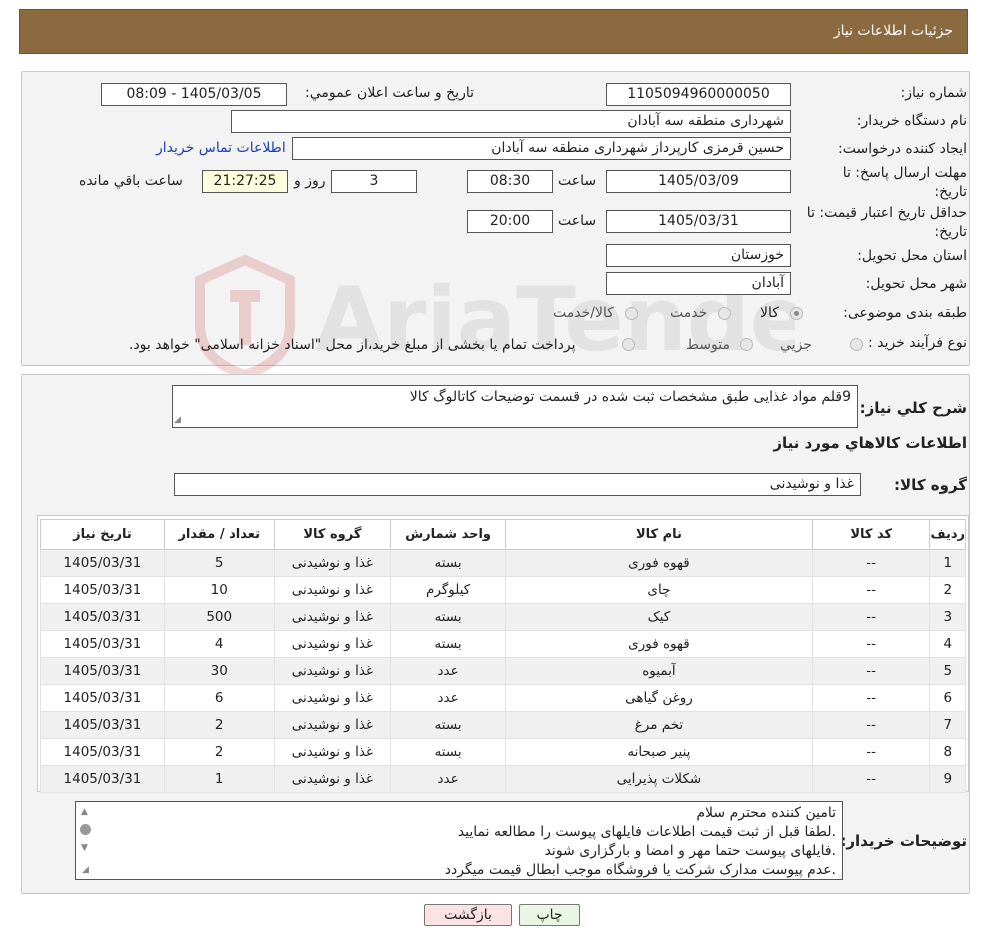 This screenshot has width=985, height=948. What do you see at coordinates (930, 485) in the screenshot?
I see `group-label: گروه کالا:` at bounding box center [930, 485].